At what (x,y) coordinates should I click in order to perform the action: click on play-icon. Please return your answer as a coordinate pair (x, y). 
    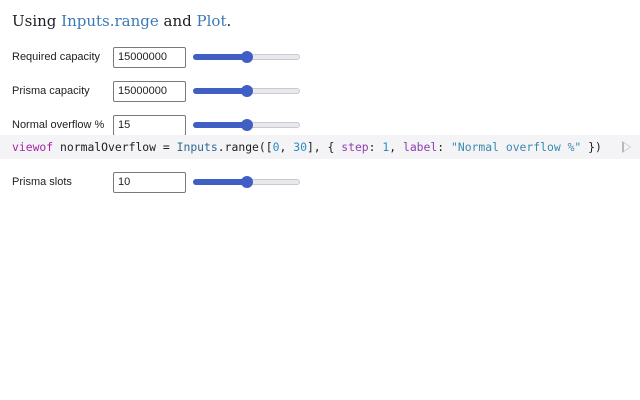
    Looking at the image, I should click on (626, 147).